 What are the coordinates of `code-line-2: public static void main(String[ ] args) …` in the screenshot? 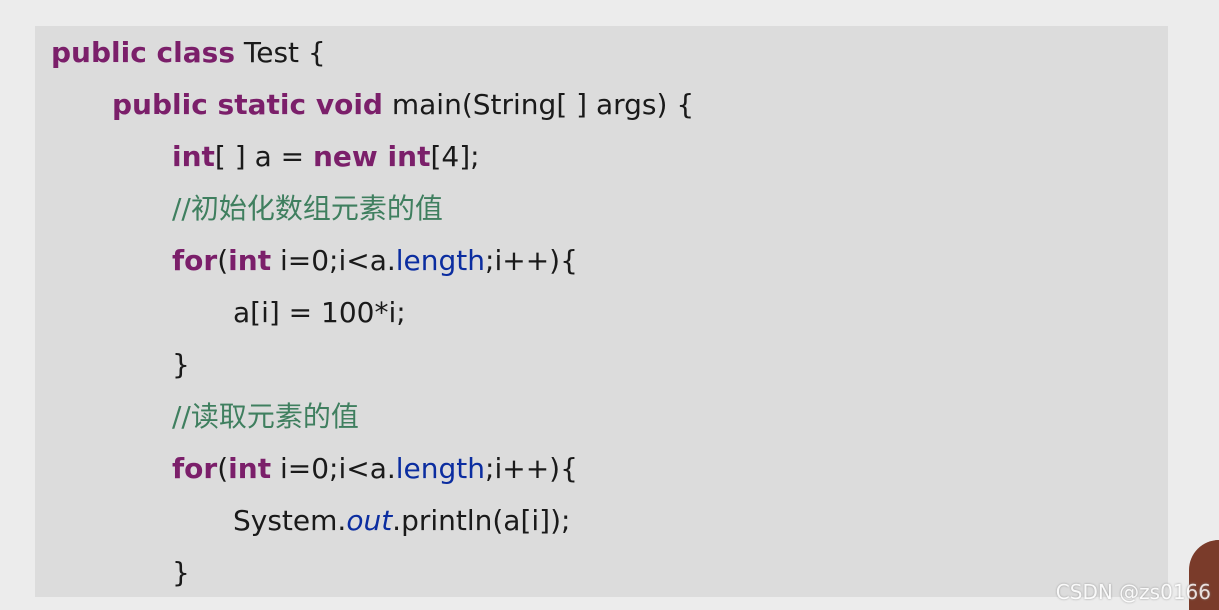 It's located at (403, 105).